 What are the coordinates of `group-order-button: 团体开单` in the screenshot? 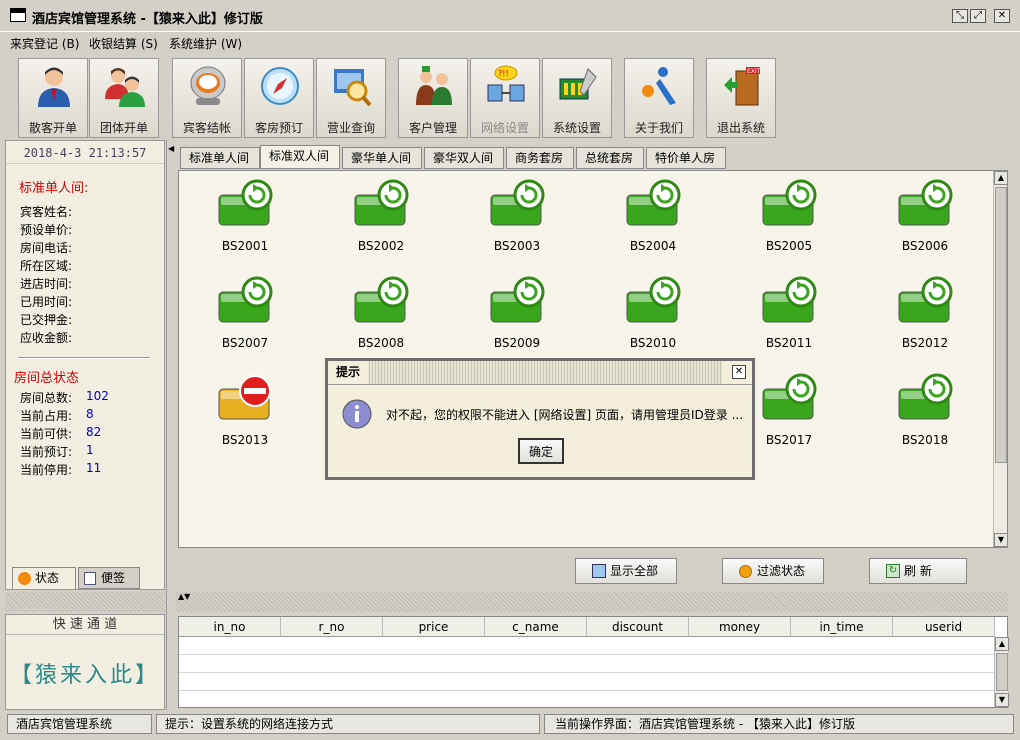 It's located at (124, 98).